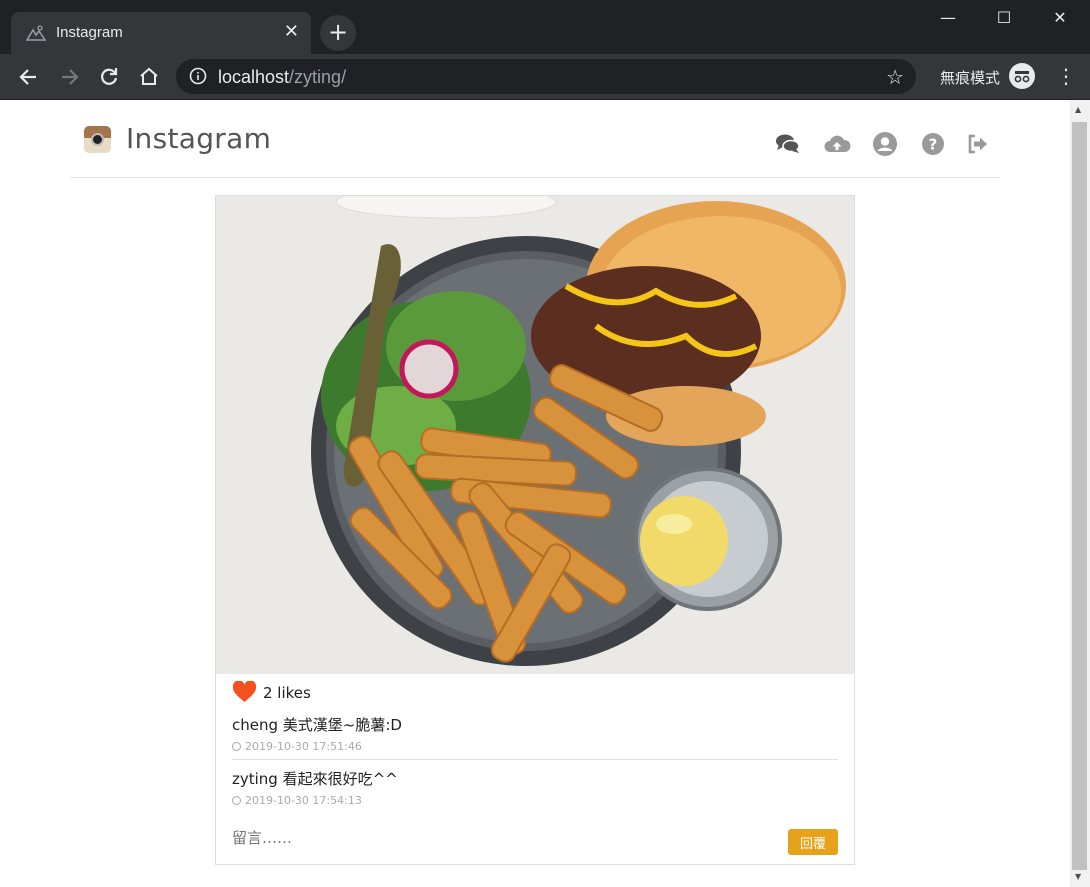 The width and height of the screenshot is (1090, 887). Describe the element at coordinates (885, 144) in the screenshot. I see `user-circle-icon` at that location.